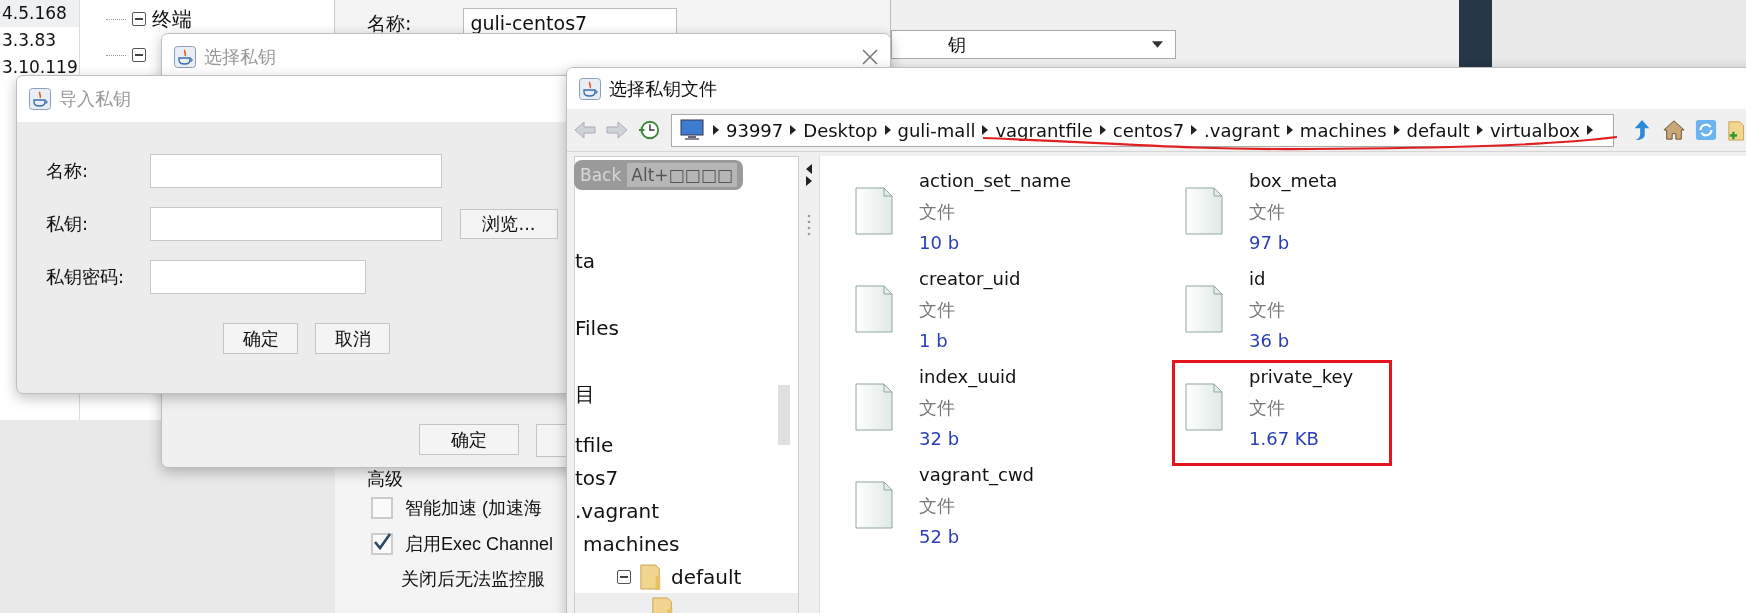  What do you see at coordinates (970, 278) in the screenshot?
I see `file-name: creator_uid` at bounding box center [970, 278].